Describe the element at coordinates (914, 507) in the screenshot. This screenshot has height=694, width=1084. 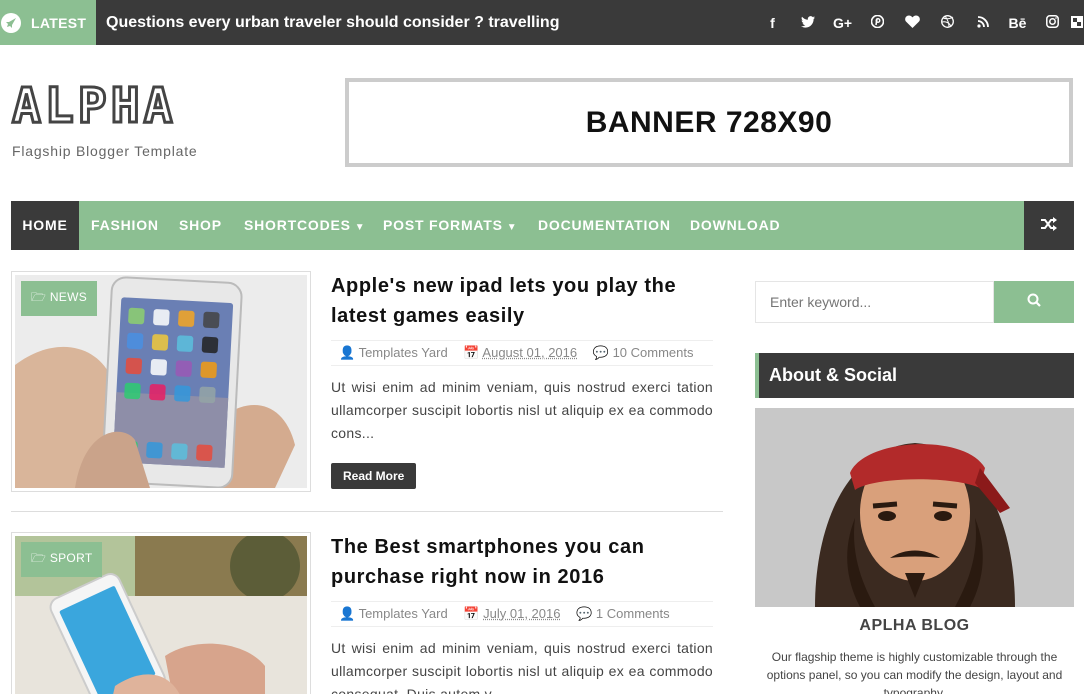
I see `author-avatar-image` at that location.